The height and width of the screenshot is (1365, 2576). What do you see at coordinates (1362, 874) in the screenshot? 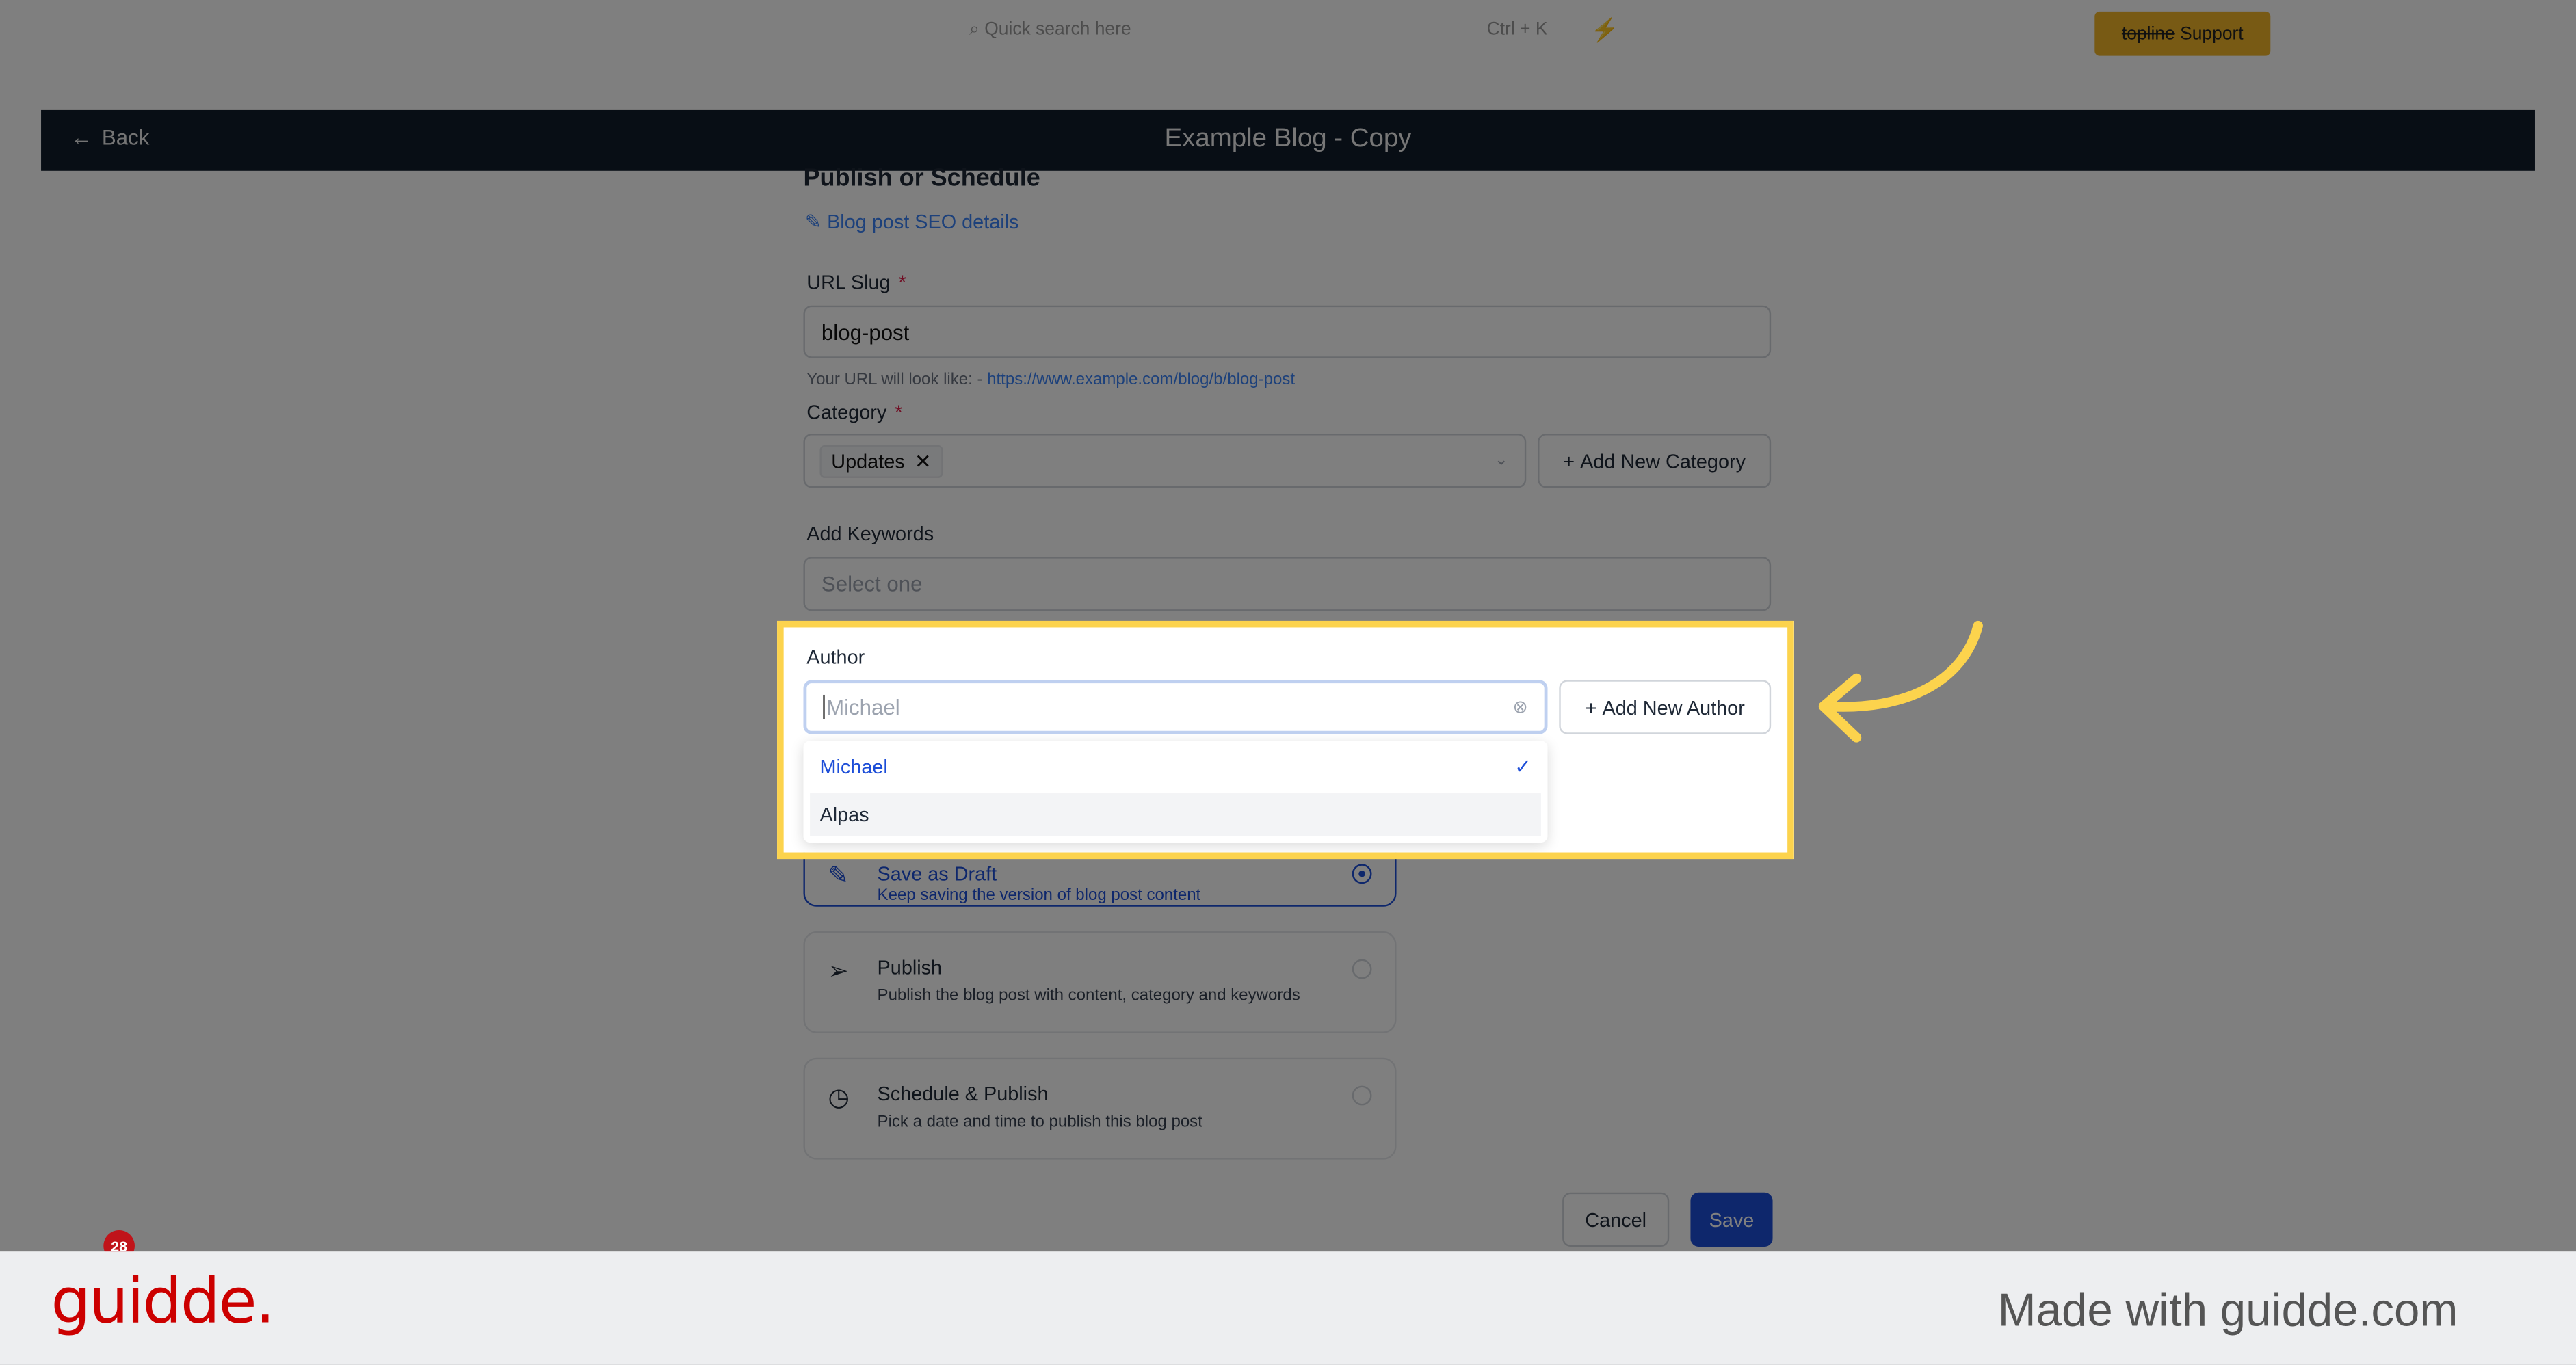
I see `radio-selected` at bounding box center [1362, 874].